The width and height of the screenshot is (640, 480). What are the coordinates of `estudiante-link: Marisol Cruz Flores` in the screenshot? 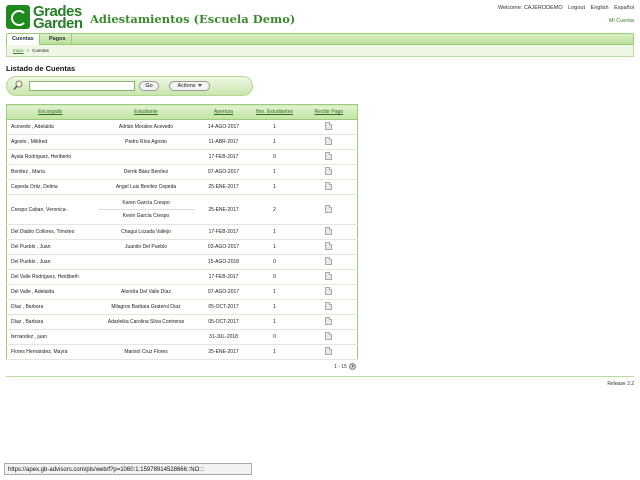 It's located at (146, 352).